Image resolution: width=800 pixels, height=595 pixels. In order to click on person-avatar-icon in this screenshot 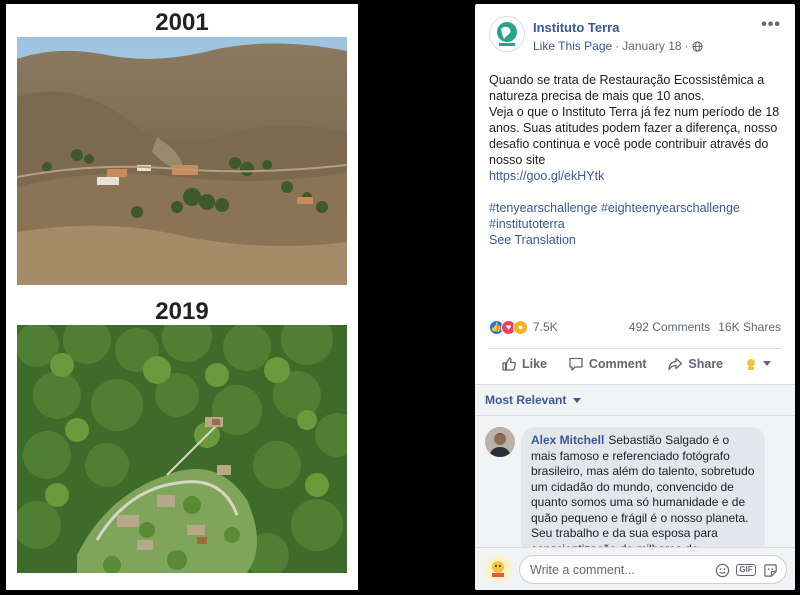, I will do `click(500, 442)`.